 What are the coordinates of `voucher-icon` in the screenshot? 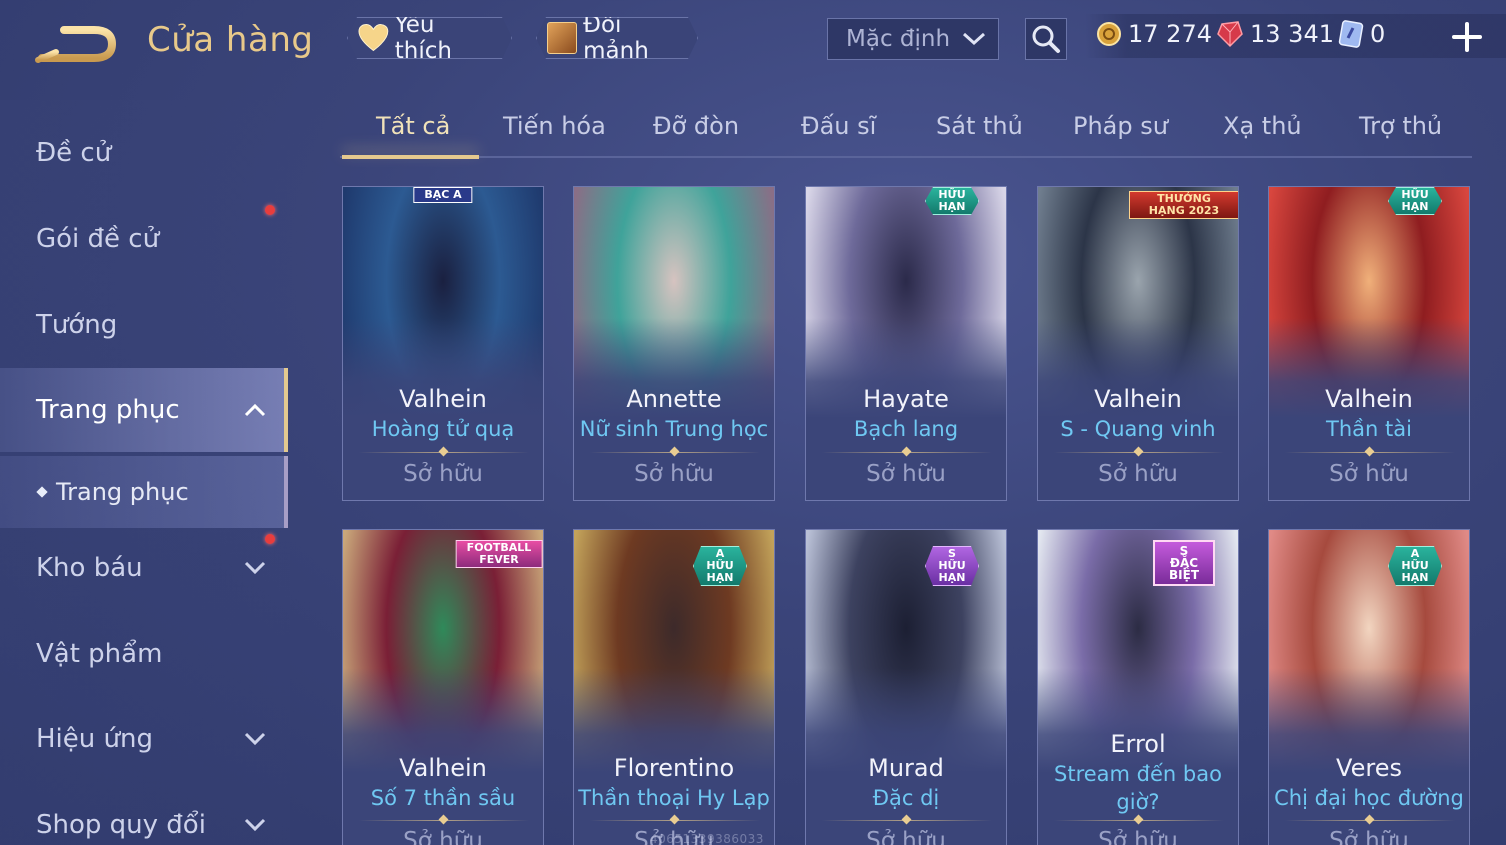 It's located at (1351, 34).